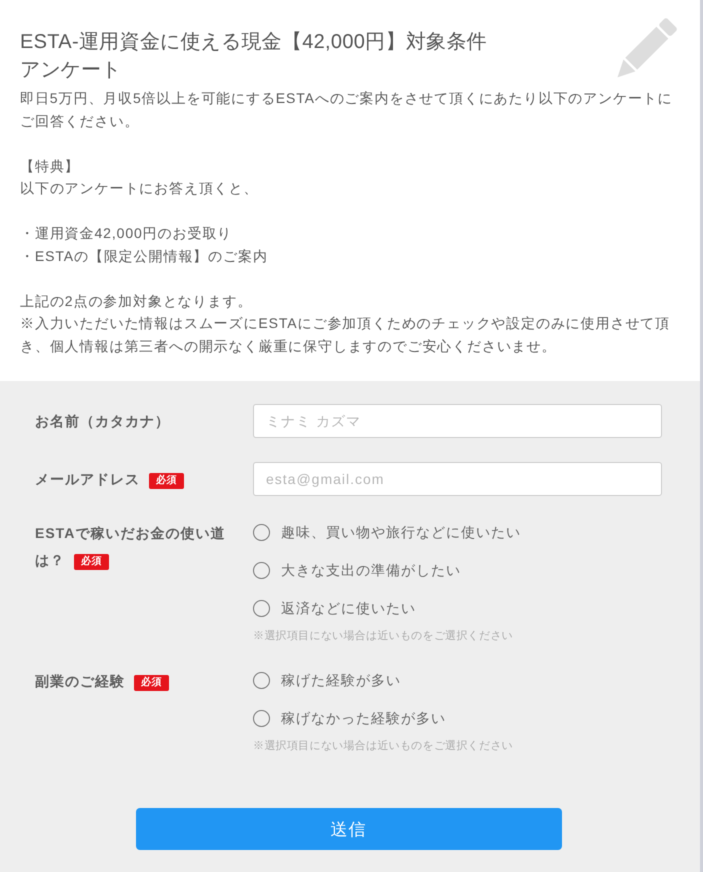 This screenshot has height=872, width=703. What do you see at coordinates (144, 256) in the screenshot?
I see `intro-text: ・ESTAの【限定公開情報】のご案内` at bounding box center [144, 256].